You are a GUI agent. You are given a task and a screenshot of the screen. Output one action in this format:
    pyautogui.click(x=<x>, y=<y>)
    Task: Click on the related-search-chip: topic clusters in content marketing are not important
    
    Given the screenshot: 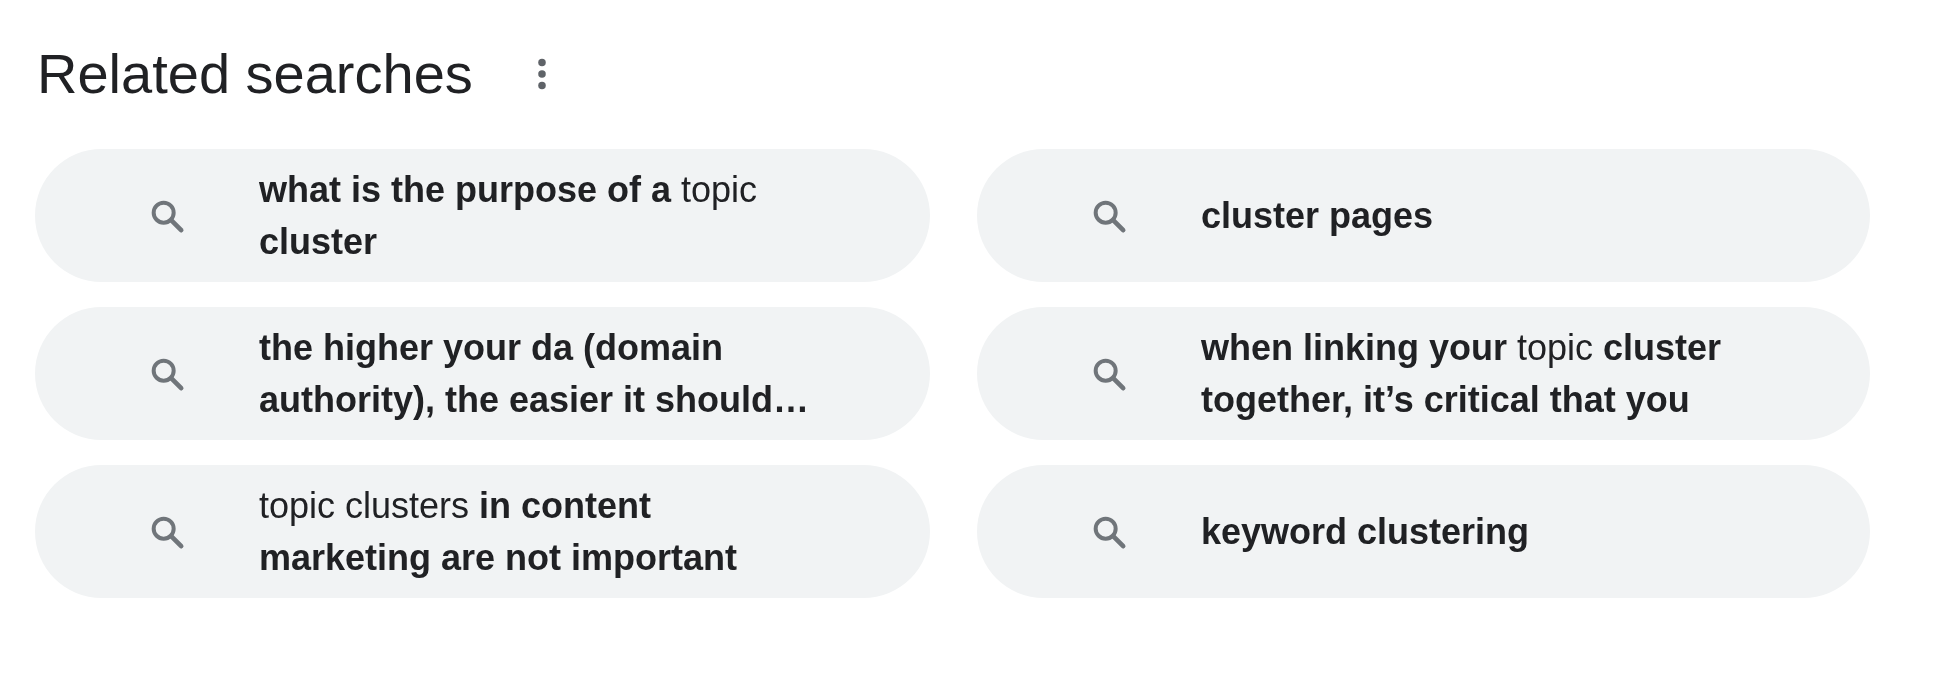 What is the action you would take?
    pyautogui.click(x=482, y=532)
    